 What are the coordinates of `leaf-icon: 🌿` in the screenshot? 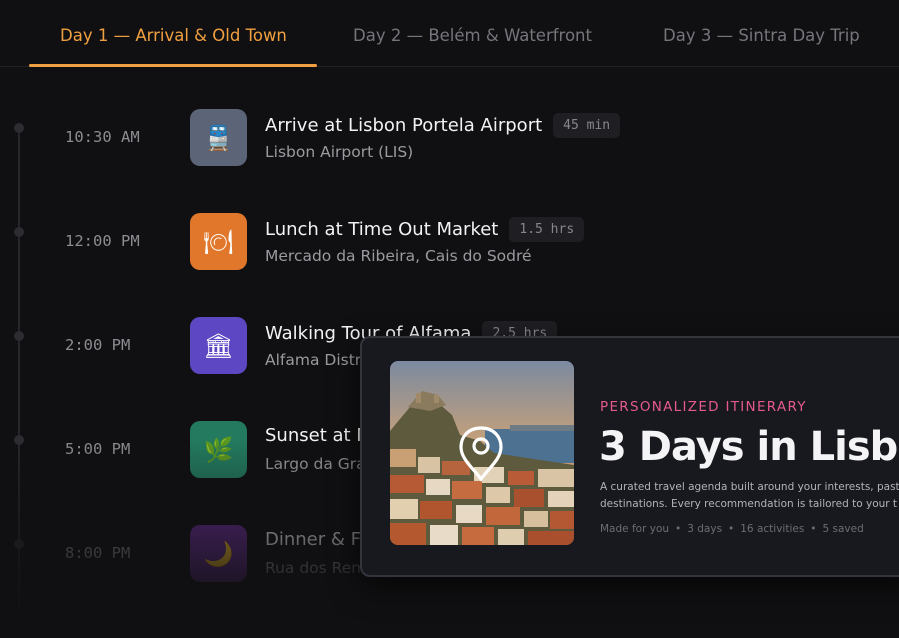 It's located at (218, 449).